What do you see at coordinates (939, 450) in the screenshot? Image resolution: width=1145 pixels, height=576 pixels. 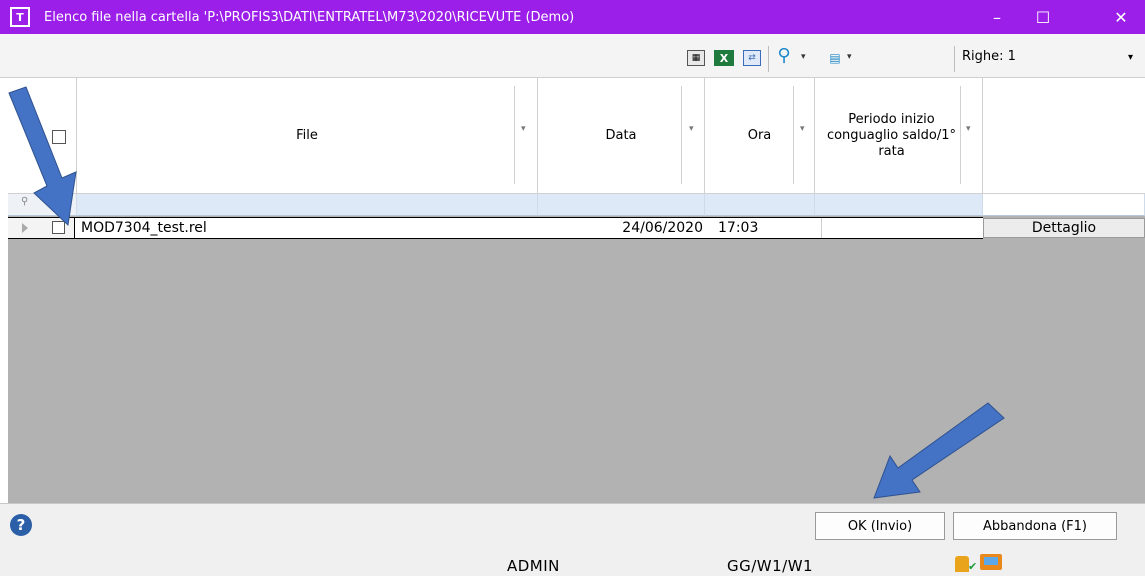 I see `arrow-ok-shape` at bounding box center [939, 450].